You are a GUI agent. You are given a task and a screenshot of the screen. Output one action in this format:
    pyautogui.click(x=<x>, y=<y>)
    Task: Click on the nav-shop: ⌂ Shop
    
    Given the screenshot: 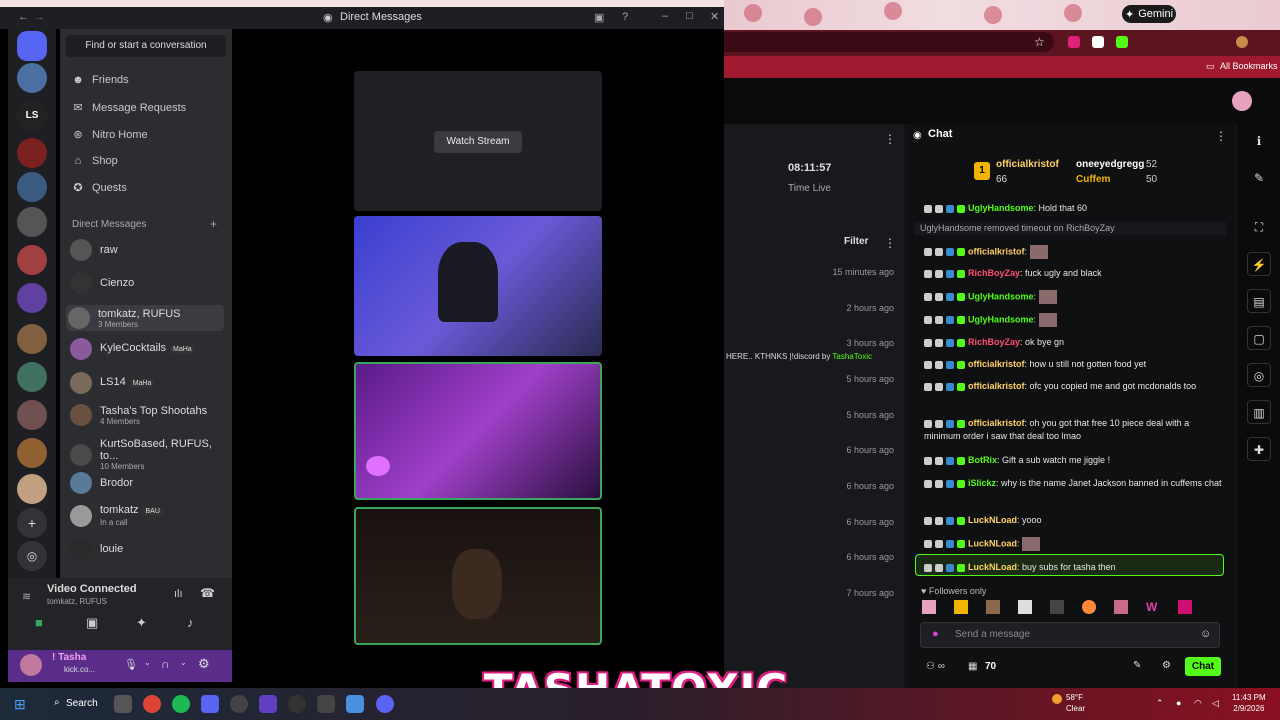 What is the action you would take?
    pyautogui.click(x=95, y=161)
    